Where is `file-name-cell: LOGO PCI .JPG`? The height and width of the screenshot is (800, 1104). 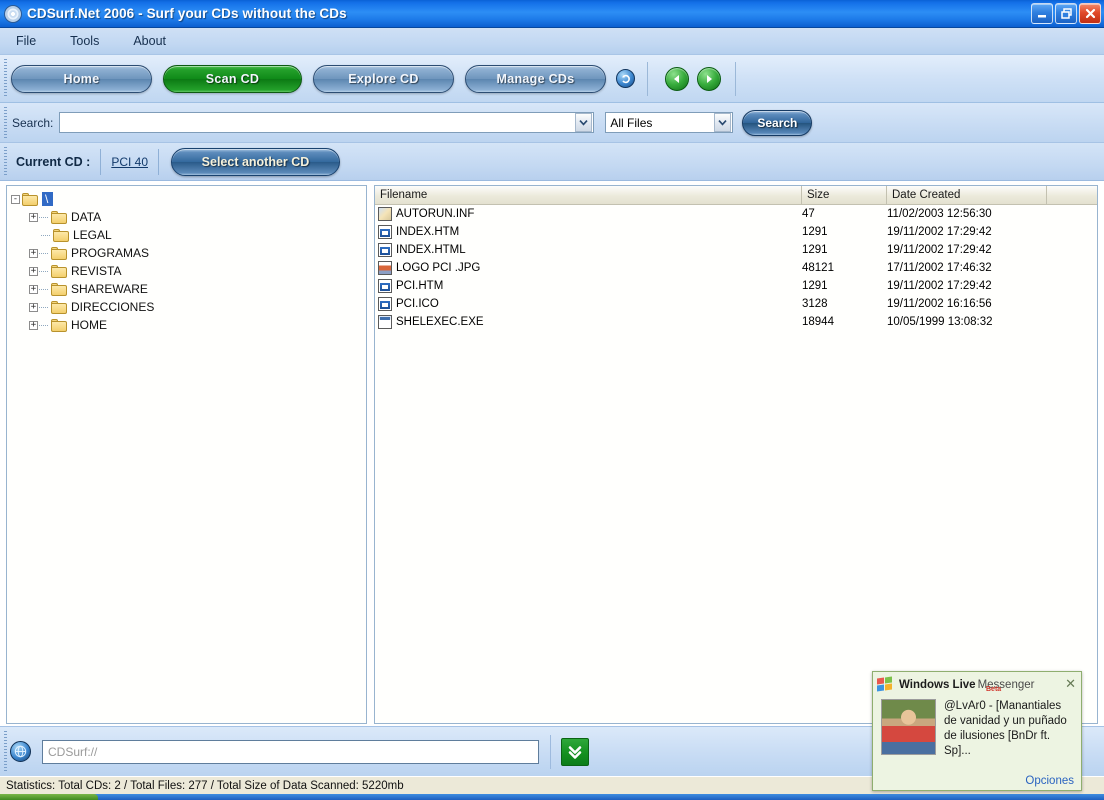
file-name-cell: LOGO PCI .JPG is located at coordinates (588, 268).